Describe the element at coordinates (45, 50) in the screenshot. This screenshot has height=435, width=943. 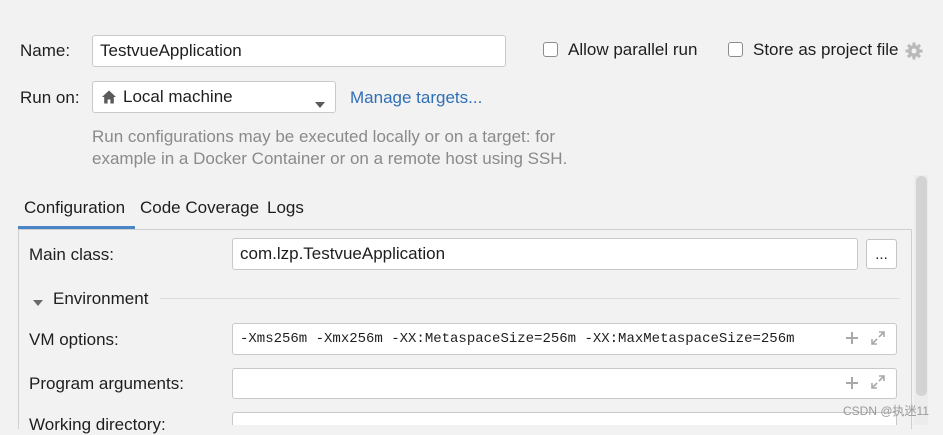
I see `name-label: Name:` at that location.